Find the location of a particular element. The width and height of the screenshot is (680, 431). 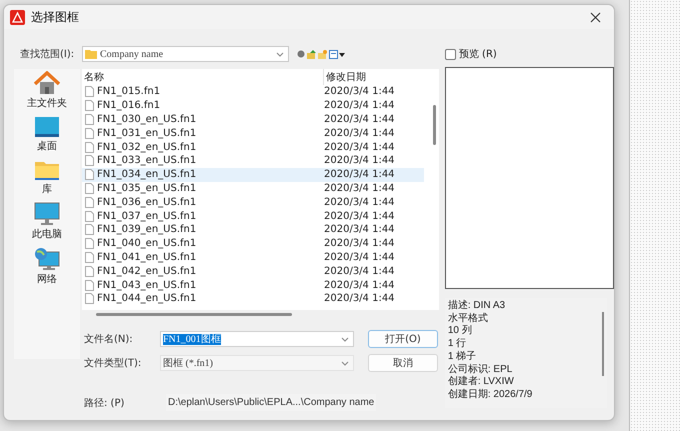

app-logo-icon is located at coordinates (17, 17).